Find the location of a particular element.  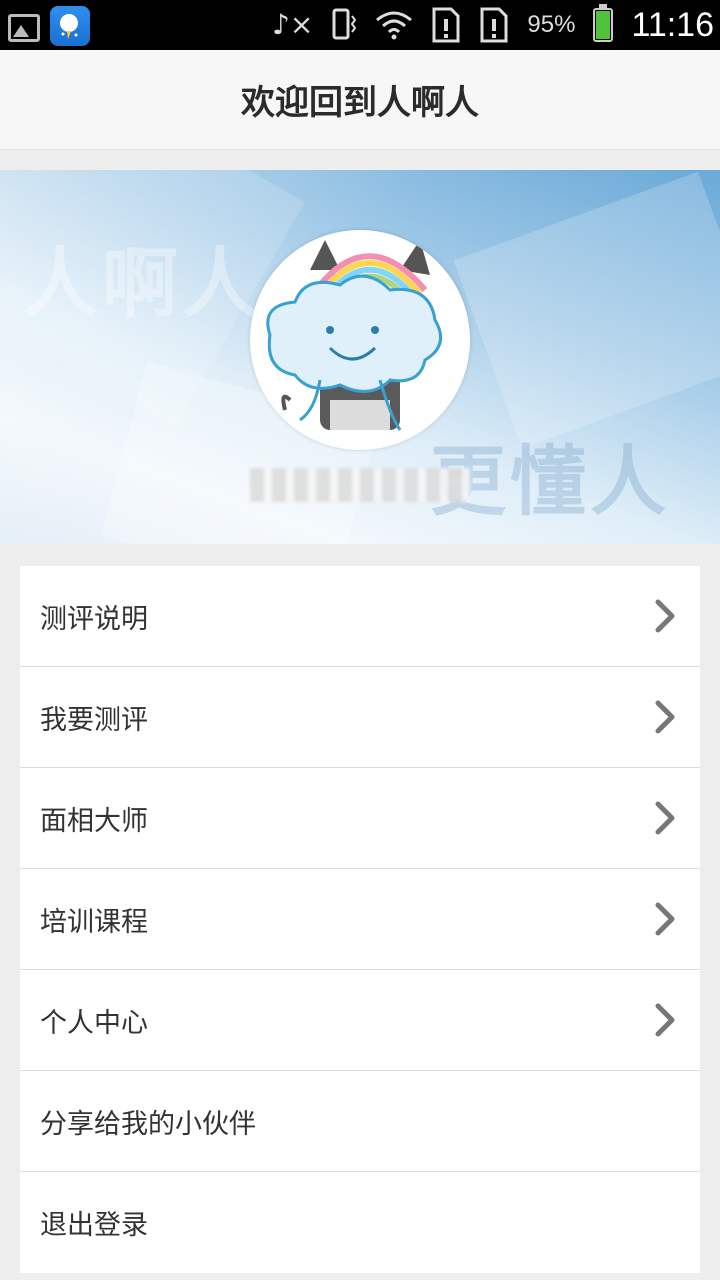

avatar-cloud-cat-image is located at coordinates (354, 335).